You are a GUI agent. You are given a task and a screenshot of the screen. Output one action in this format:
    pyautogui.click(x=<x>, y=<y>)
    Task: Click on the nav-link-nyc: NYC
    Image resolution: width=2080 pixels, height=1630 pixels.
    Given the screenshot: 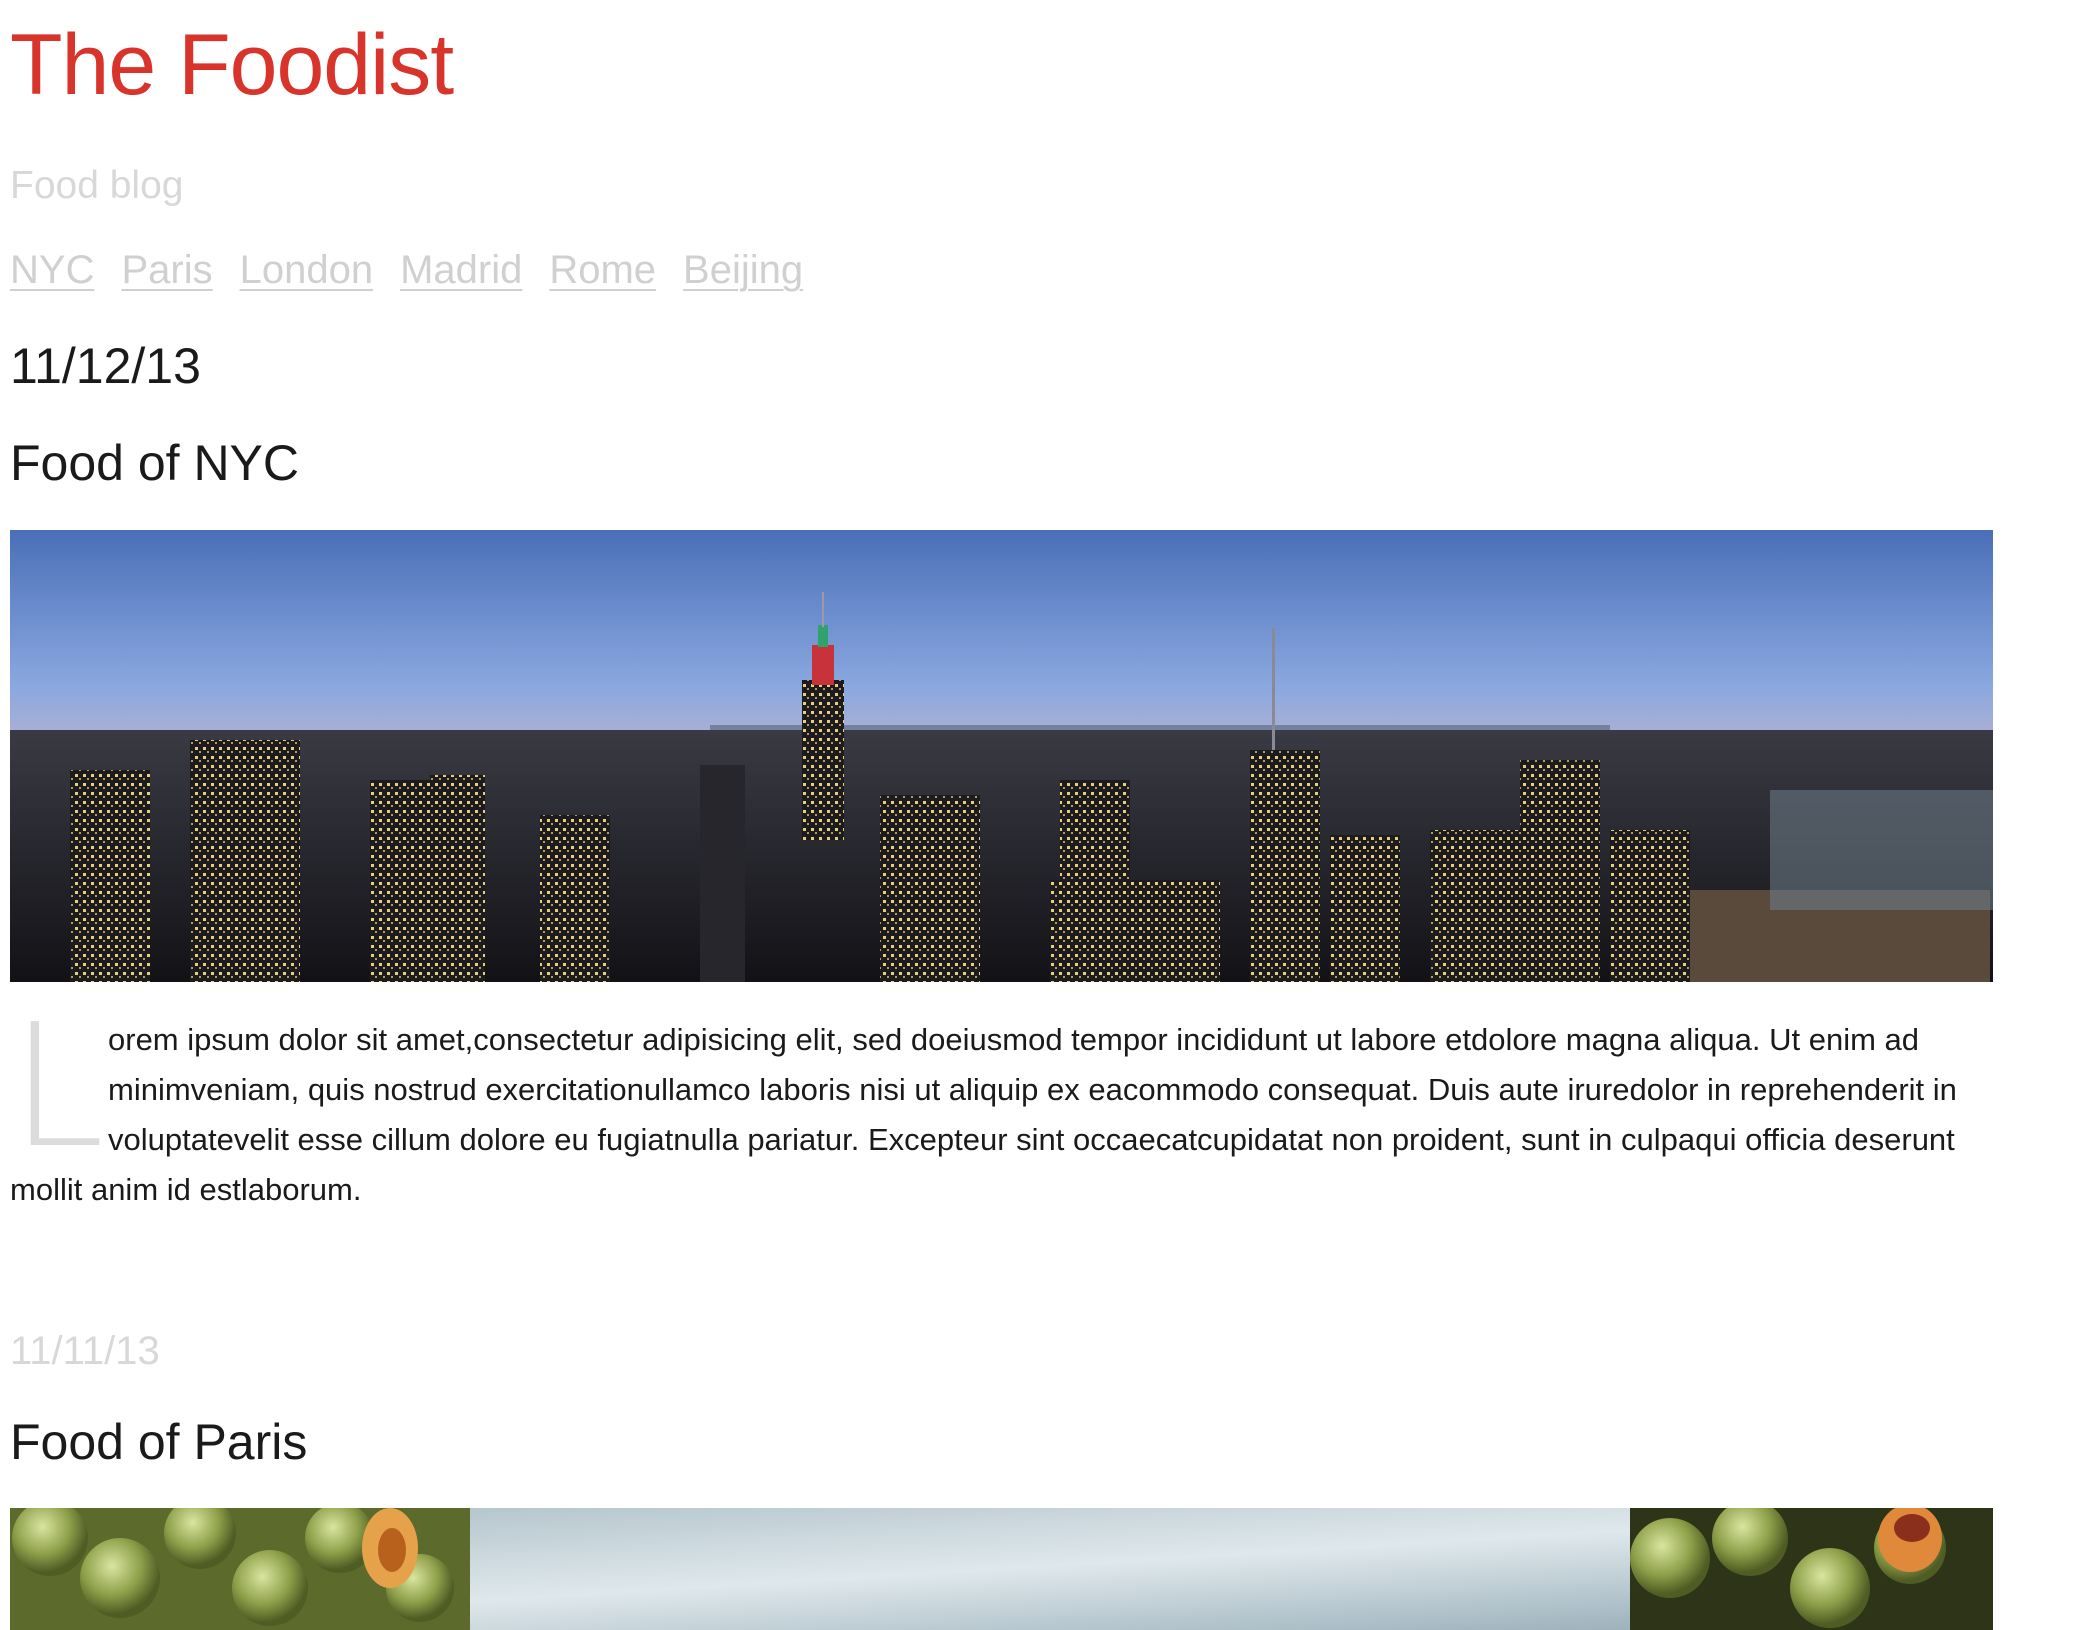 What is the action you would take?
    pyautogui.click(x=52, y=270)
    